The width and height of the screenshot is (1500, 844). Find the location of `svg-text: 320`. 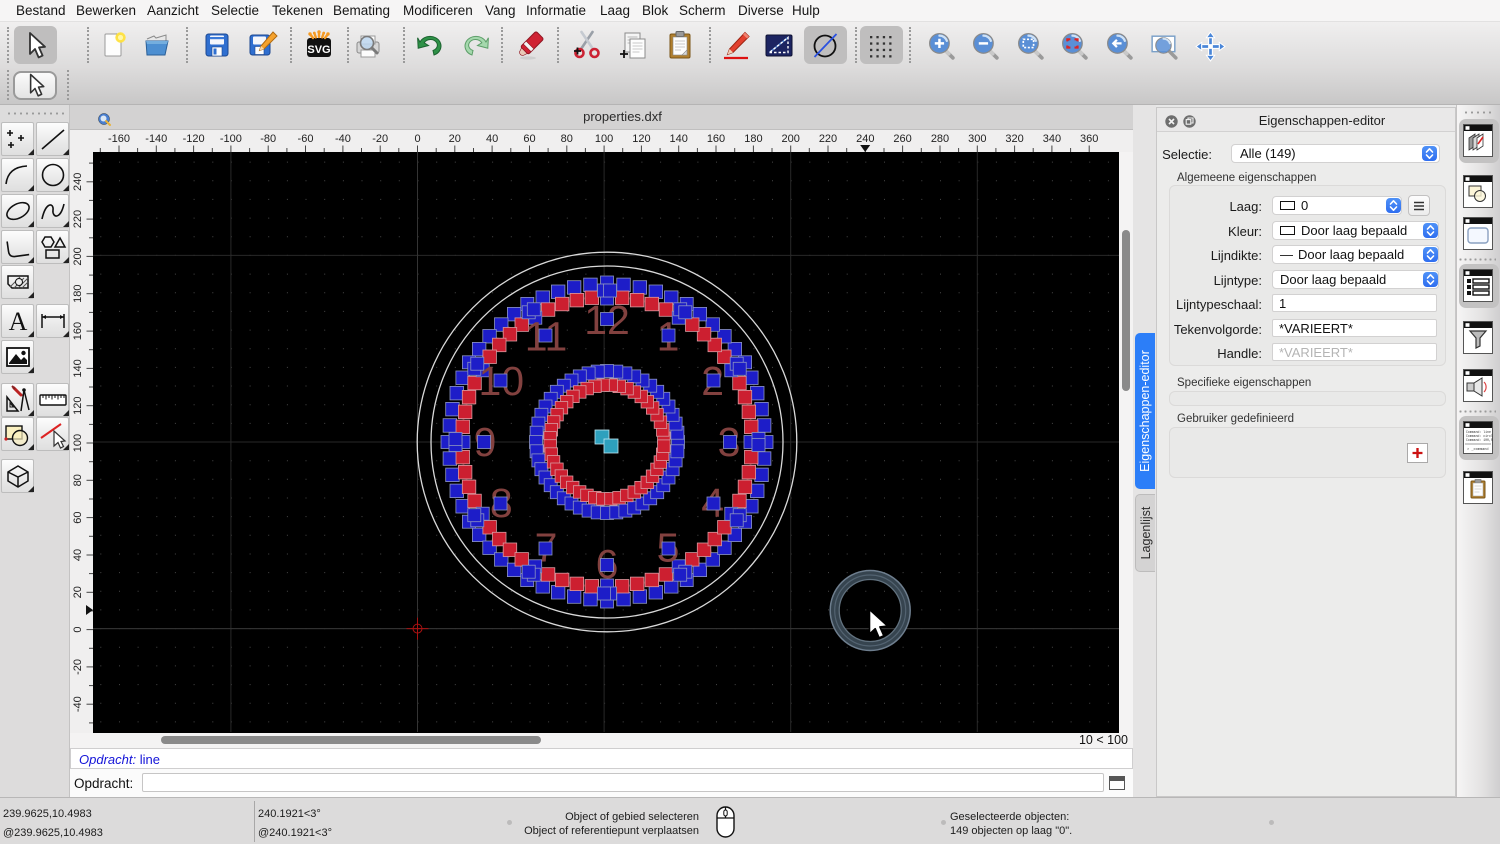

svg-text: 320 is located at coordinates (1014, 139).